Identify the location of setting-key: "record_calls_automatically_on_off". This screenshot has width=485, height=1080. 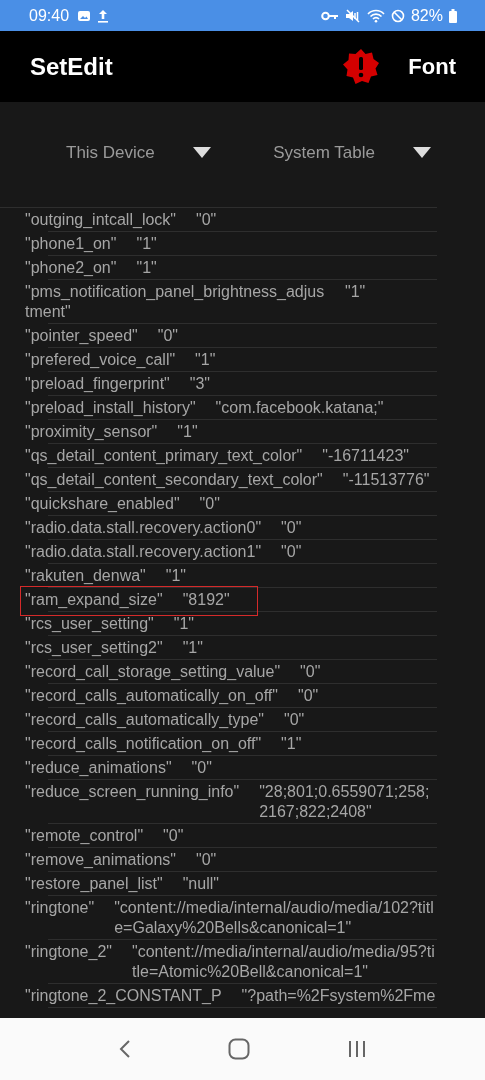
(151, 696).